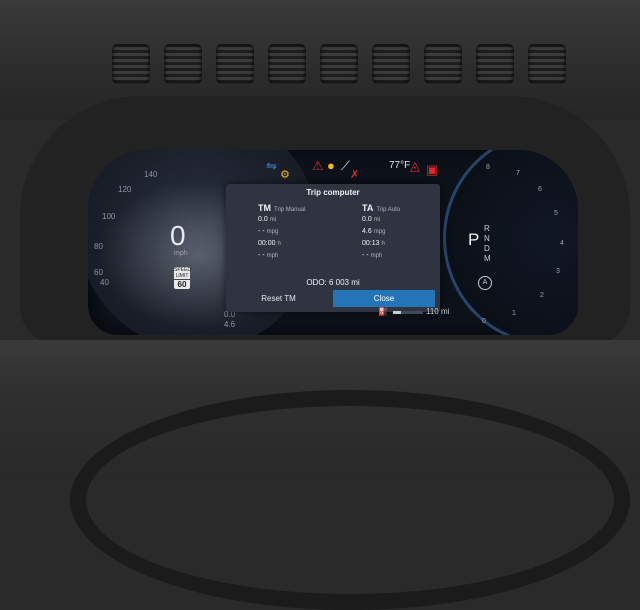 This screenshot has height=610, width=640. What do you see at coordinates (318, 165) in the screenshot?
I see `warning-triangle-icon: ⚠` at bounding box center [318, 165].